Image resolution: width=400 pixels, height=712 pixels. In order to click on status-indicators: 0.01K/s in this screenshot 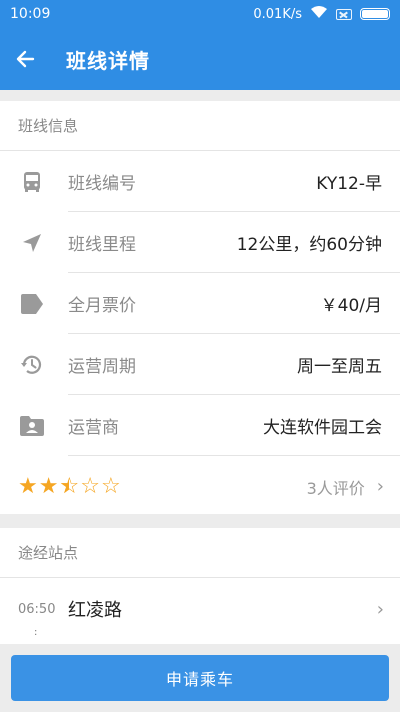, I will do `click(321, 14)`.